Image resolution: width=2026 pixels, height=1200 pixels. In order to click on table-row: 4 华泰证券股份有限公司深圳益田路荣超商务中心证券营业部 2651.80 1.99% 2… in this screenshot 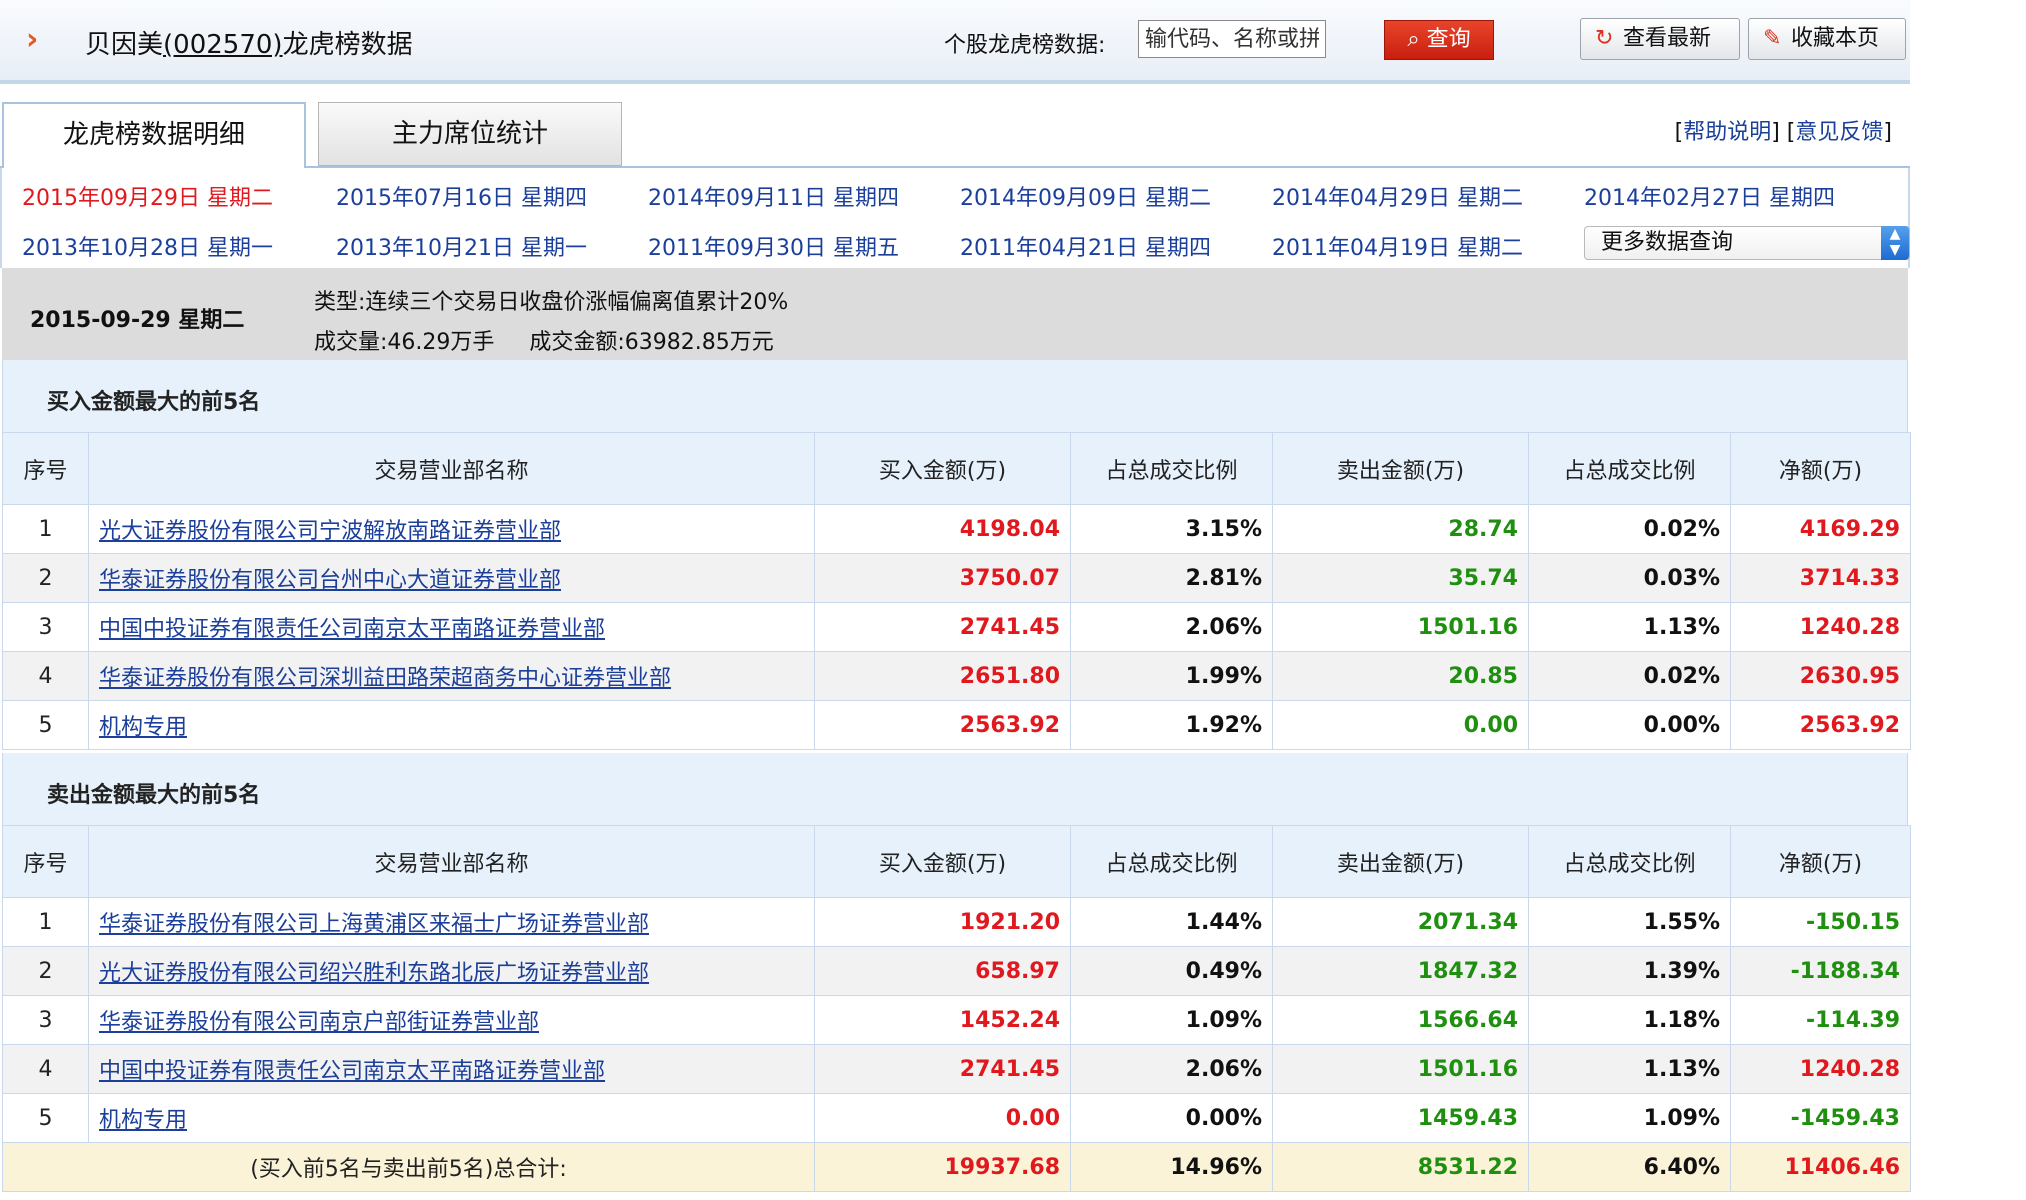, I will do `click(956, 676)`.